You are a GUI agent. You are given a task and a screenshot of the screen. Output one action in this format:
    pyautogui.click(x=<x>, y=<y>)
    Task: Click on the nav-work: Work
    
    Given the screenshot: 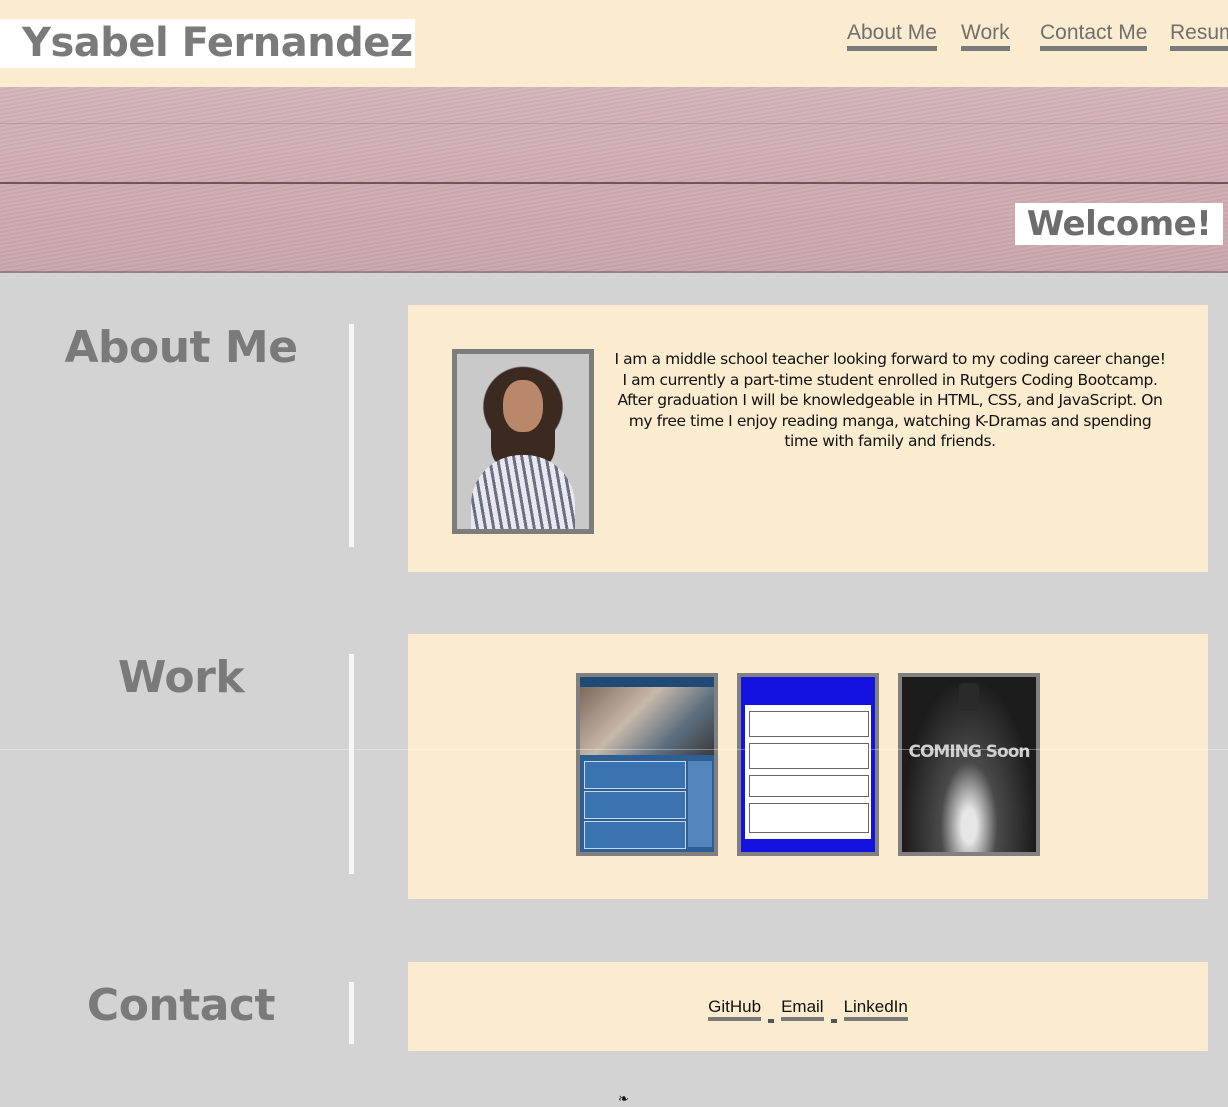 What is the action you would take?
    pyautogui.click(x=985, y=35)
    